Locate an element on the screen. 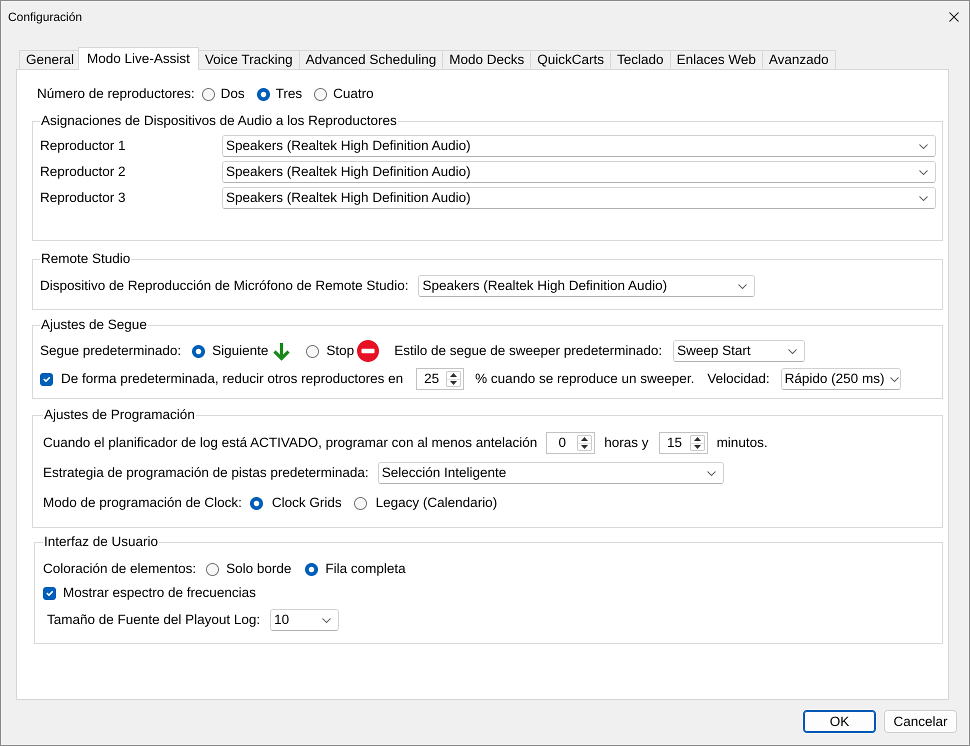  checkbox-label: De forma predeterminada, reducir otros reproductores en is located at coordinates (232, 379).